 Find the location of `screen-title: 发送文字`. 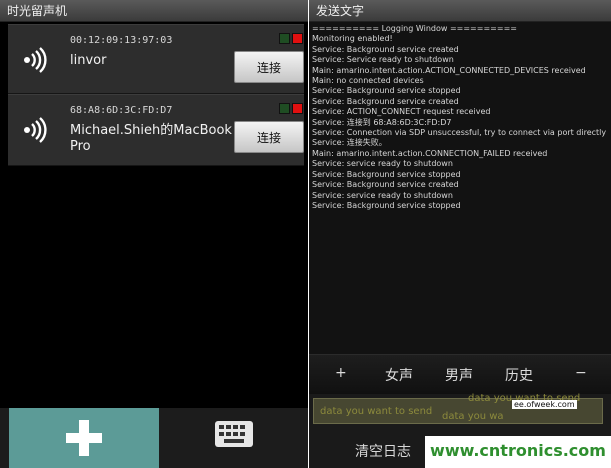

screen-title: 发送文字 is located at coordinates (460, 11).